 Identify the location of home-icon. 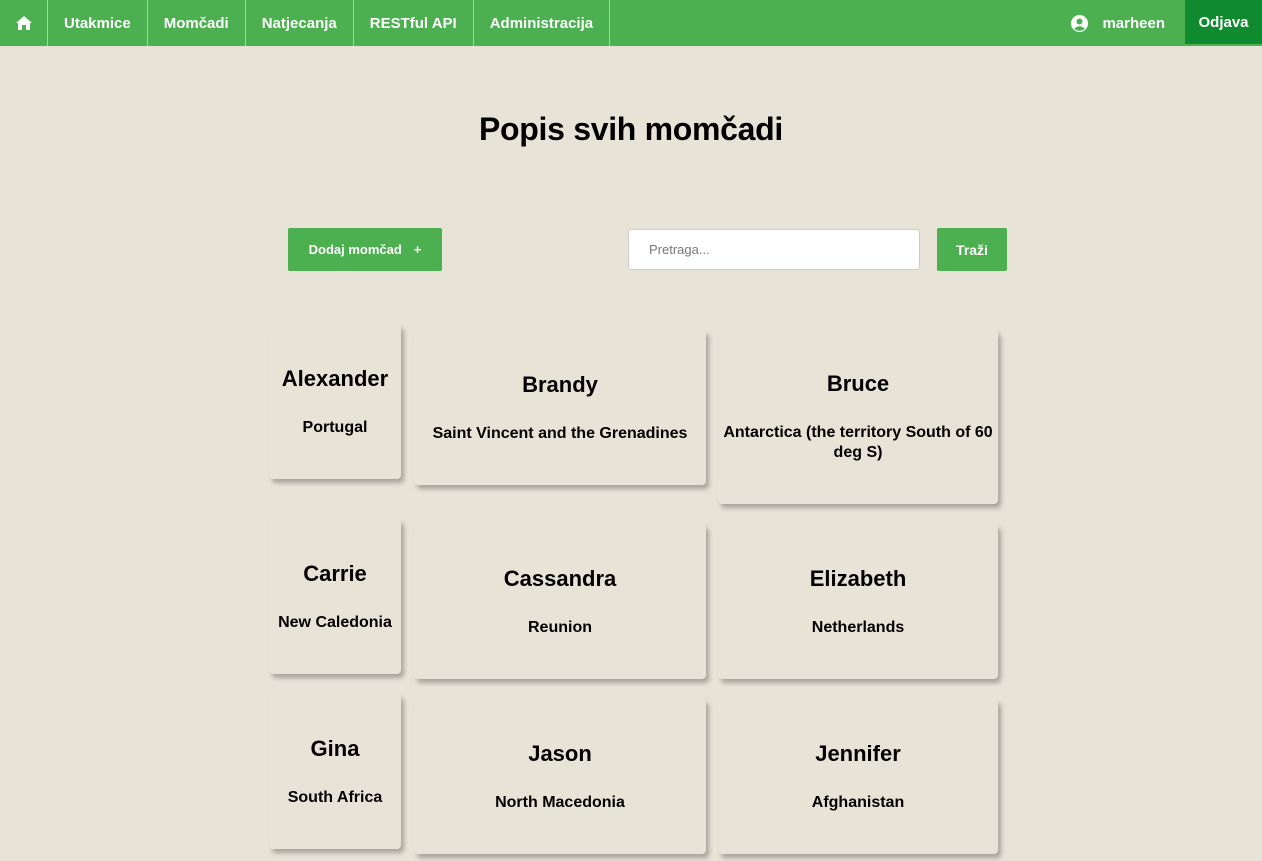
(23, 23).